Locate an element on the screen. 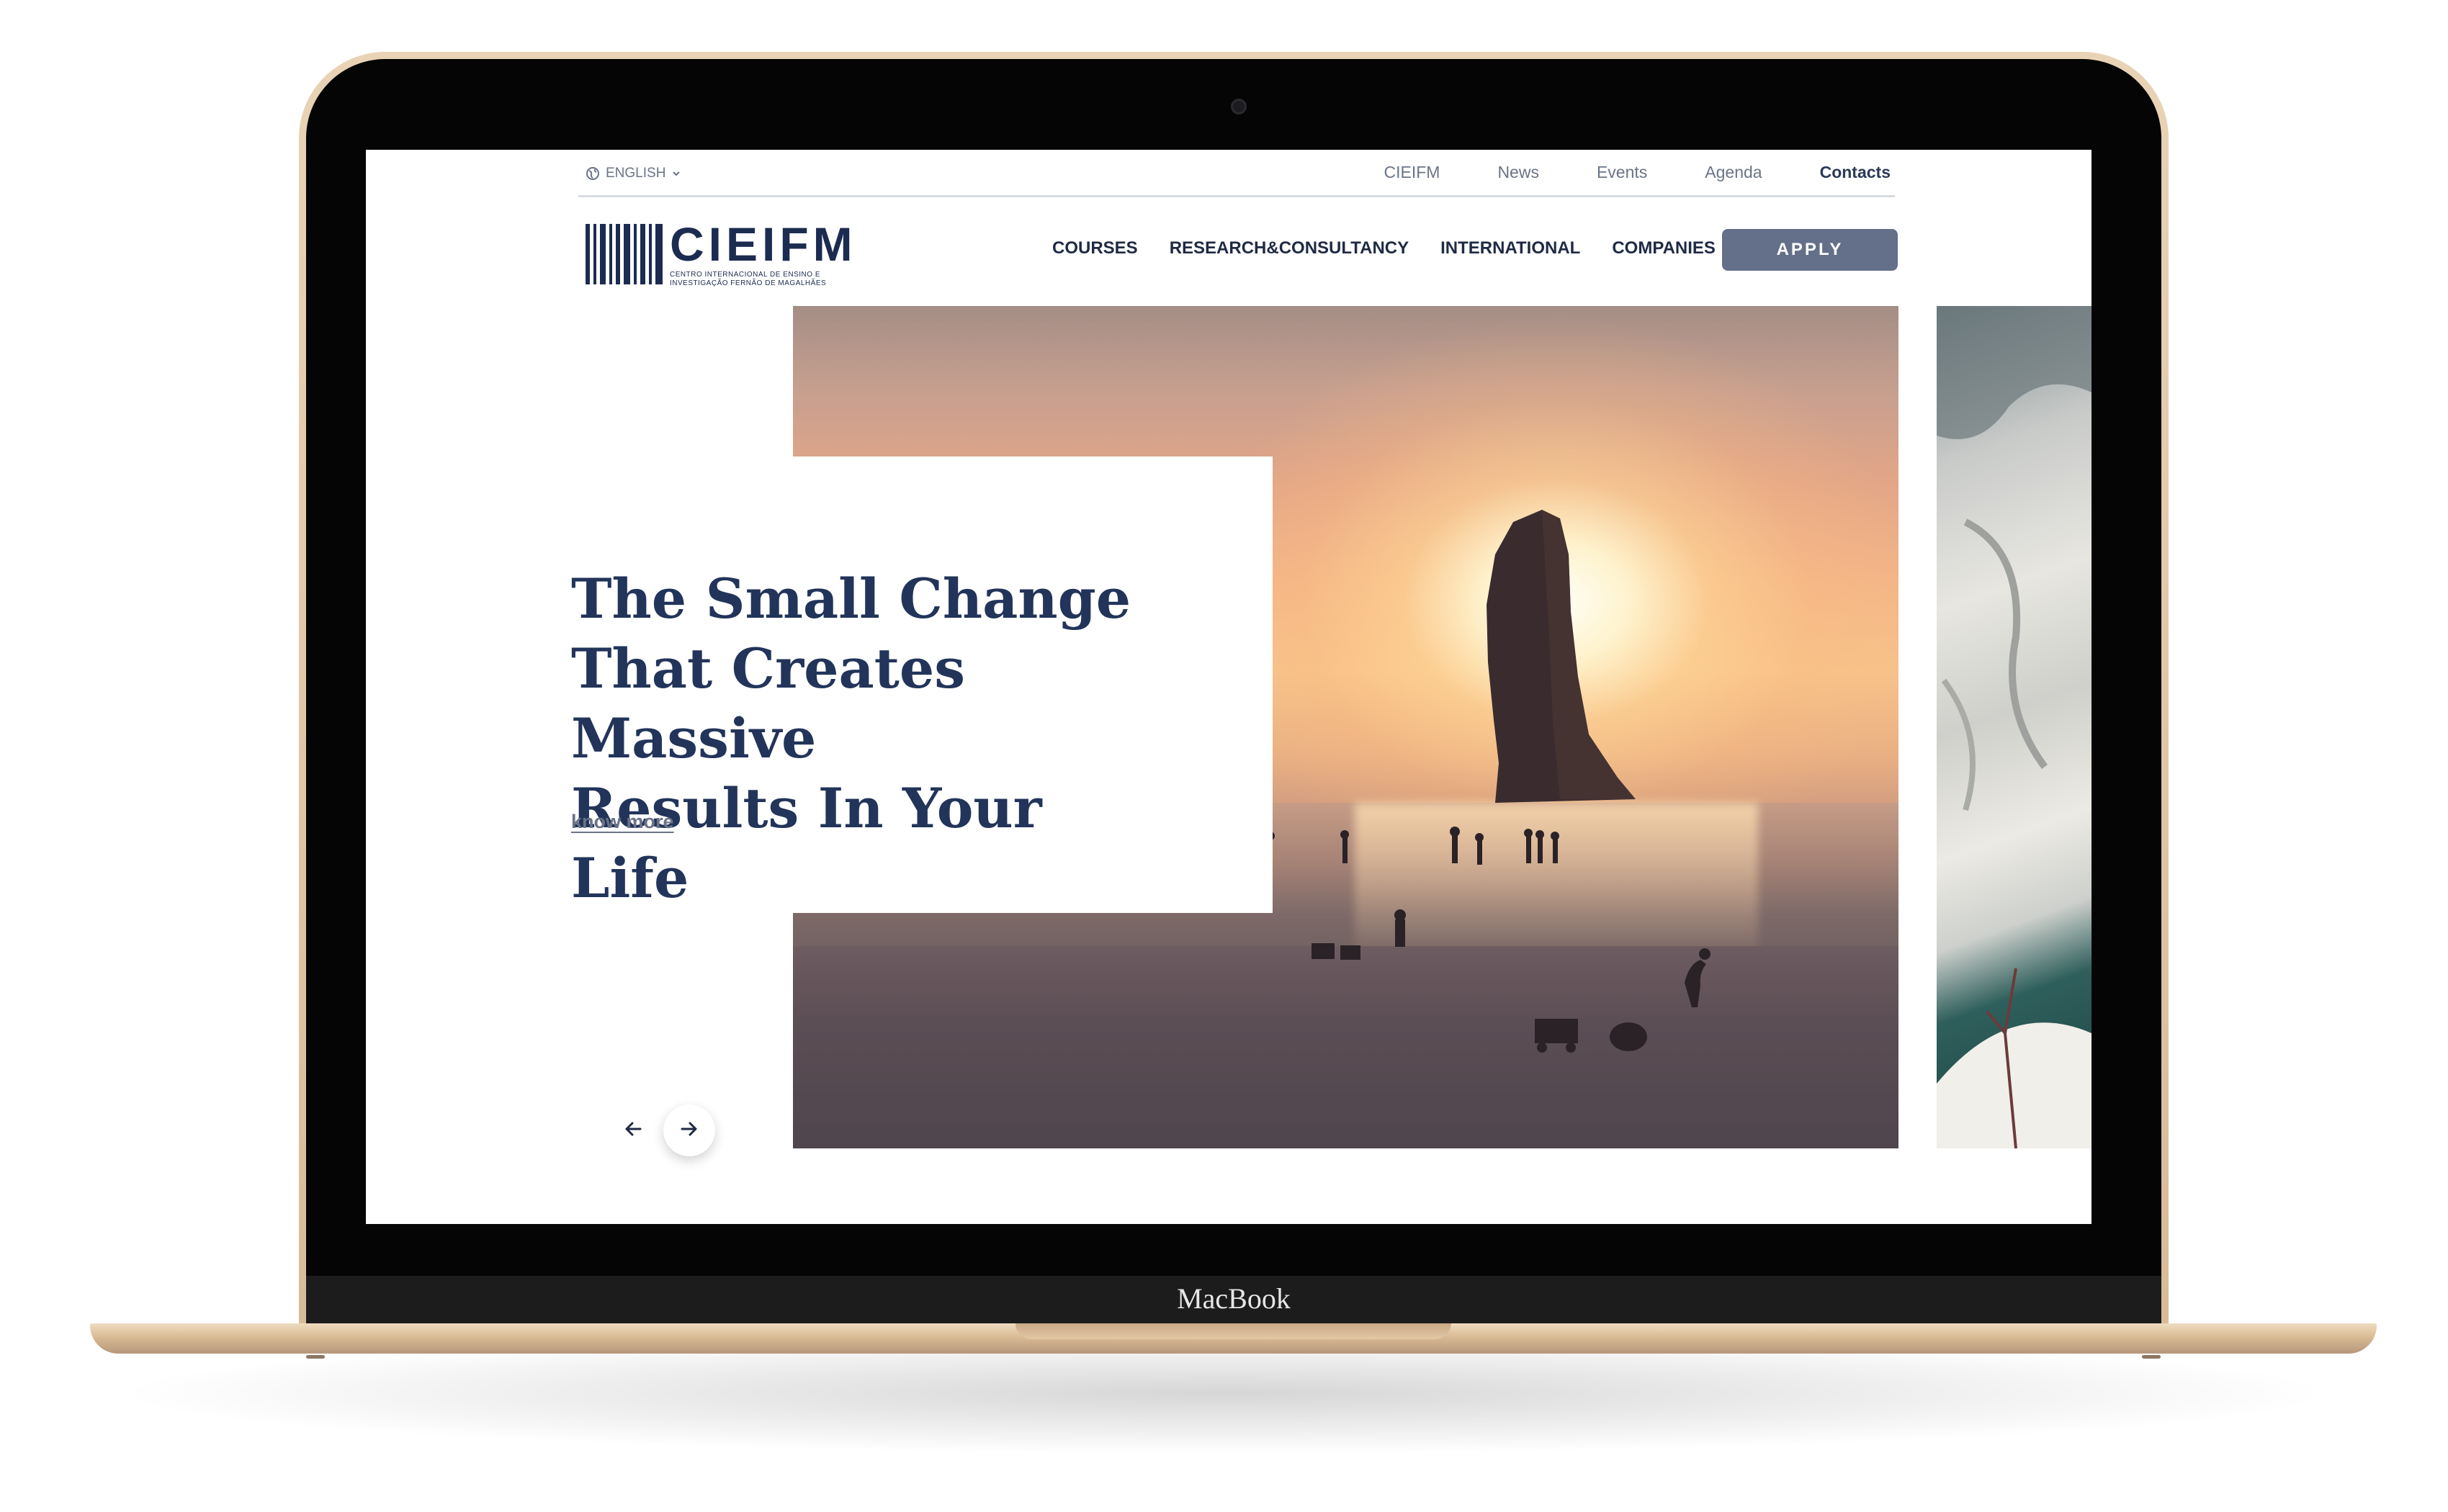 The width and height of the screenshot is (2448, 1512). arrow-right-icon is located at coordinates (689, 1130).